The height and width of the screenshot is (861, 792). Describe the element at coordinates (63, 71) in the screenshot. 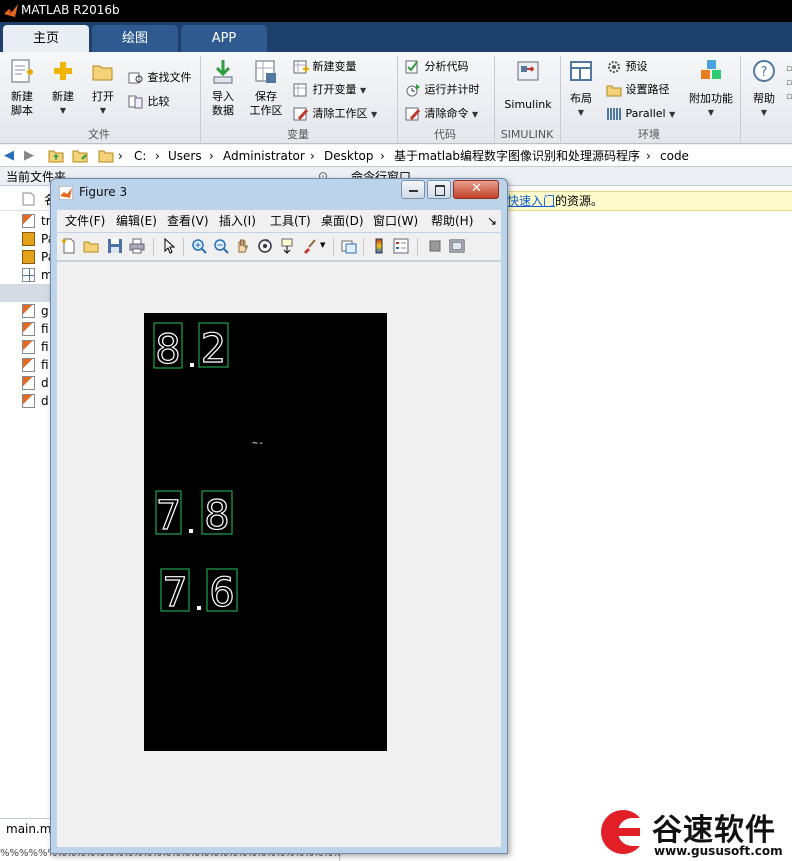

I see `new-plus-icon` at that location.